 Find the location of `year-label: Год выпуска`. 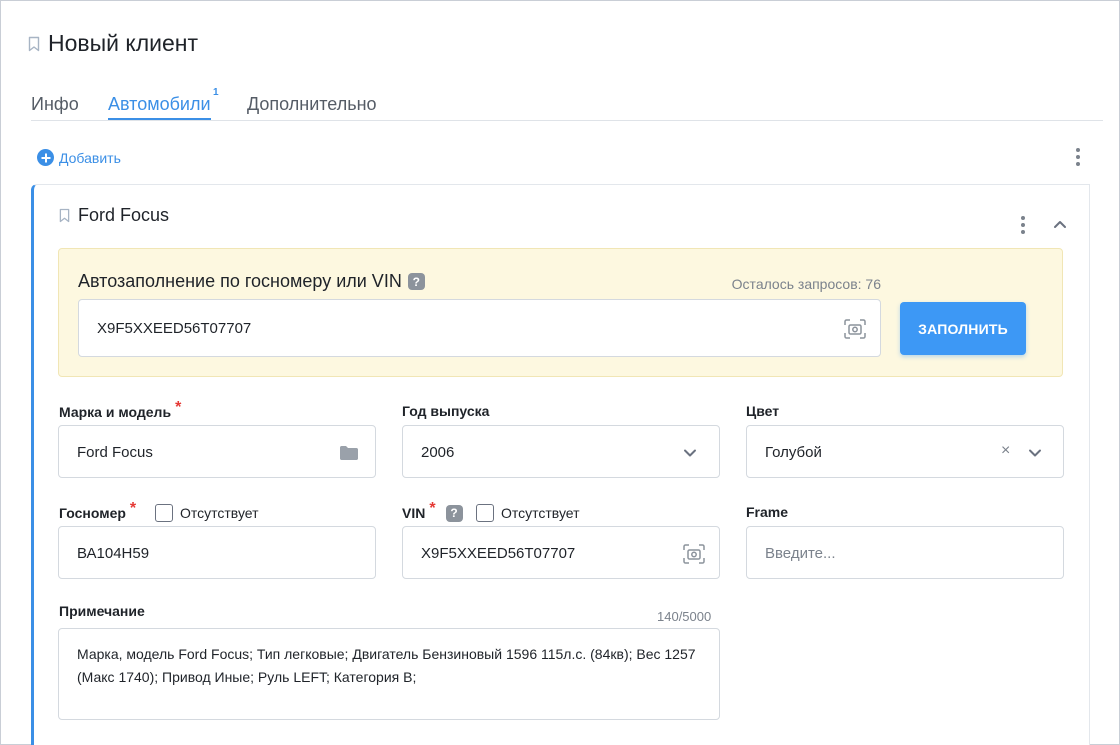

year-label: Год выпуска is located at coordinates (446, 411).